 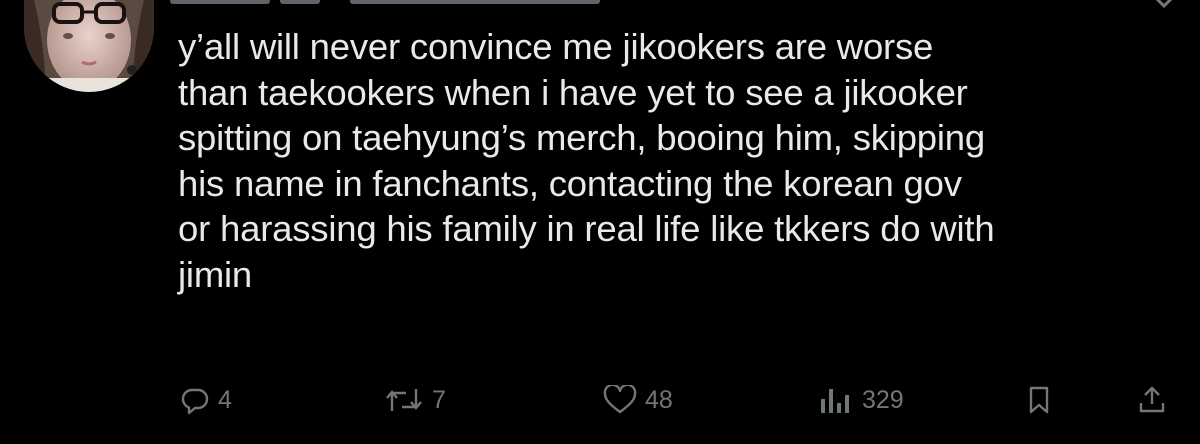 I want to click on tweet-header-cutoff, so click(x=685, y=3).